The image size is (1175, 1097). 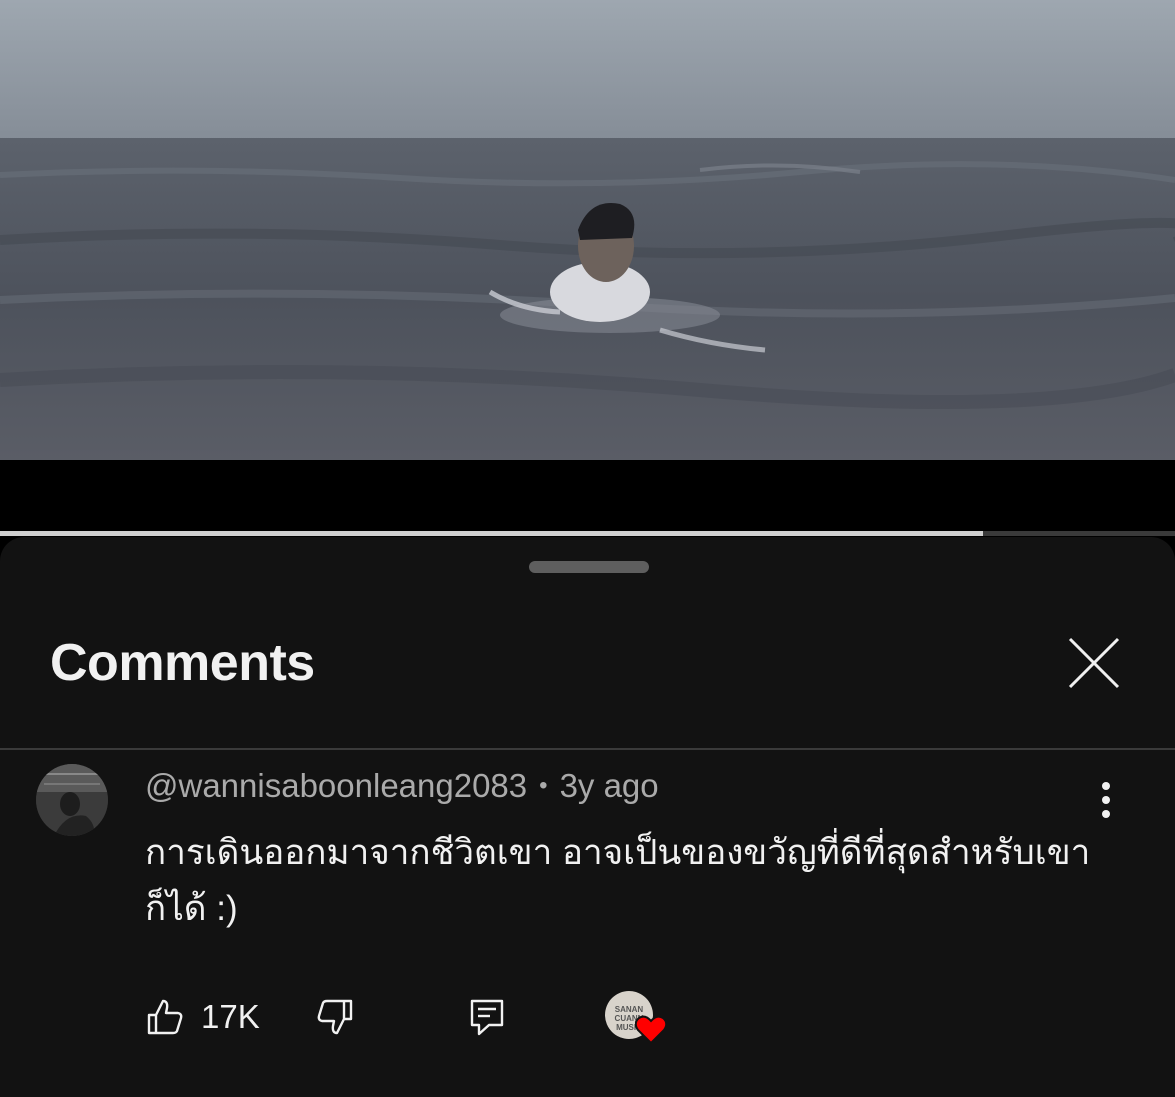 I want to click on video-letterbox, so click(x=587, y=496).